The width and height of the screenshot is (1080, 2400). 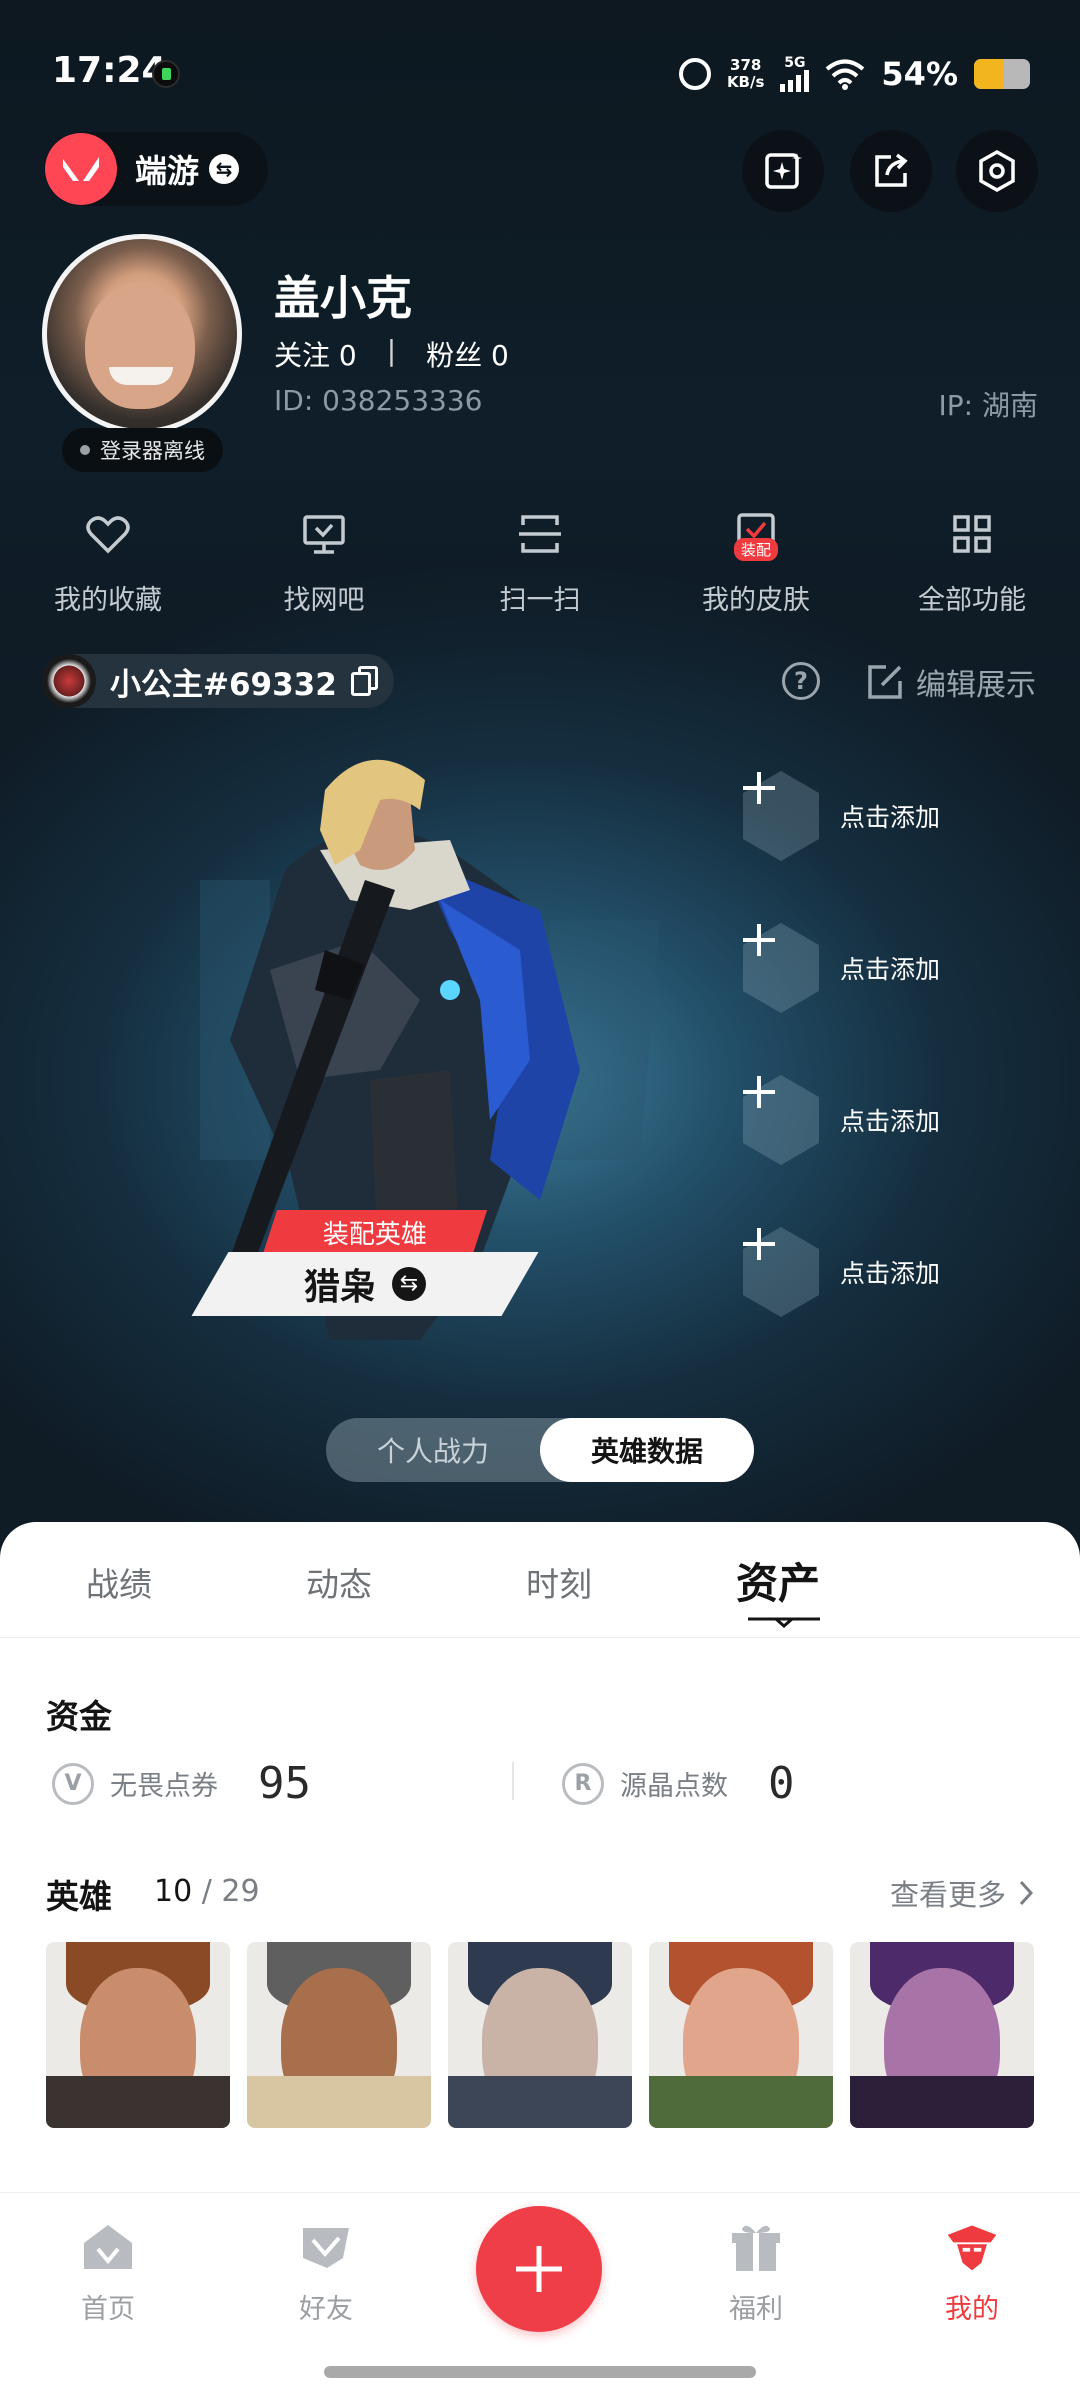 What do you see at coordinates (756, 565) in the screenshot?
I see `shortcut-my-skins: 装配 我的皮肤` at bounding box center [756, 565].